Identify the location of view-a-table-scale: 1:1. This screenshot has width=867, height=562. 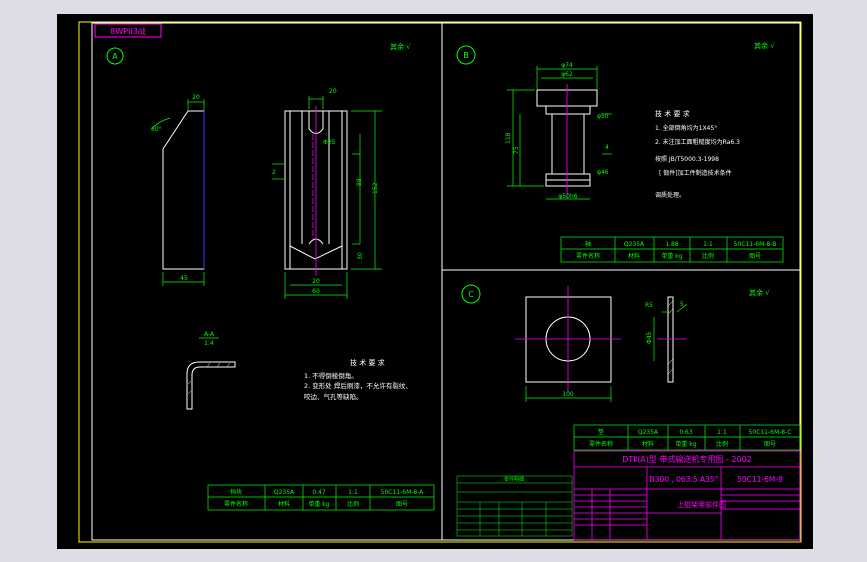
(353, 492).